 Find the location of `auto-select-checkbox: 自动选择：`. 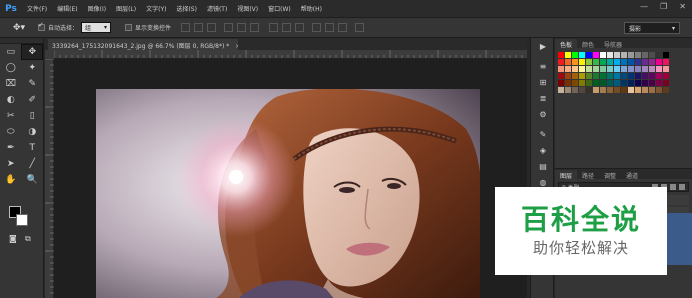

auto-select-checkbox: 自动选择： is located at coordinates (58, 26).